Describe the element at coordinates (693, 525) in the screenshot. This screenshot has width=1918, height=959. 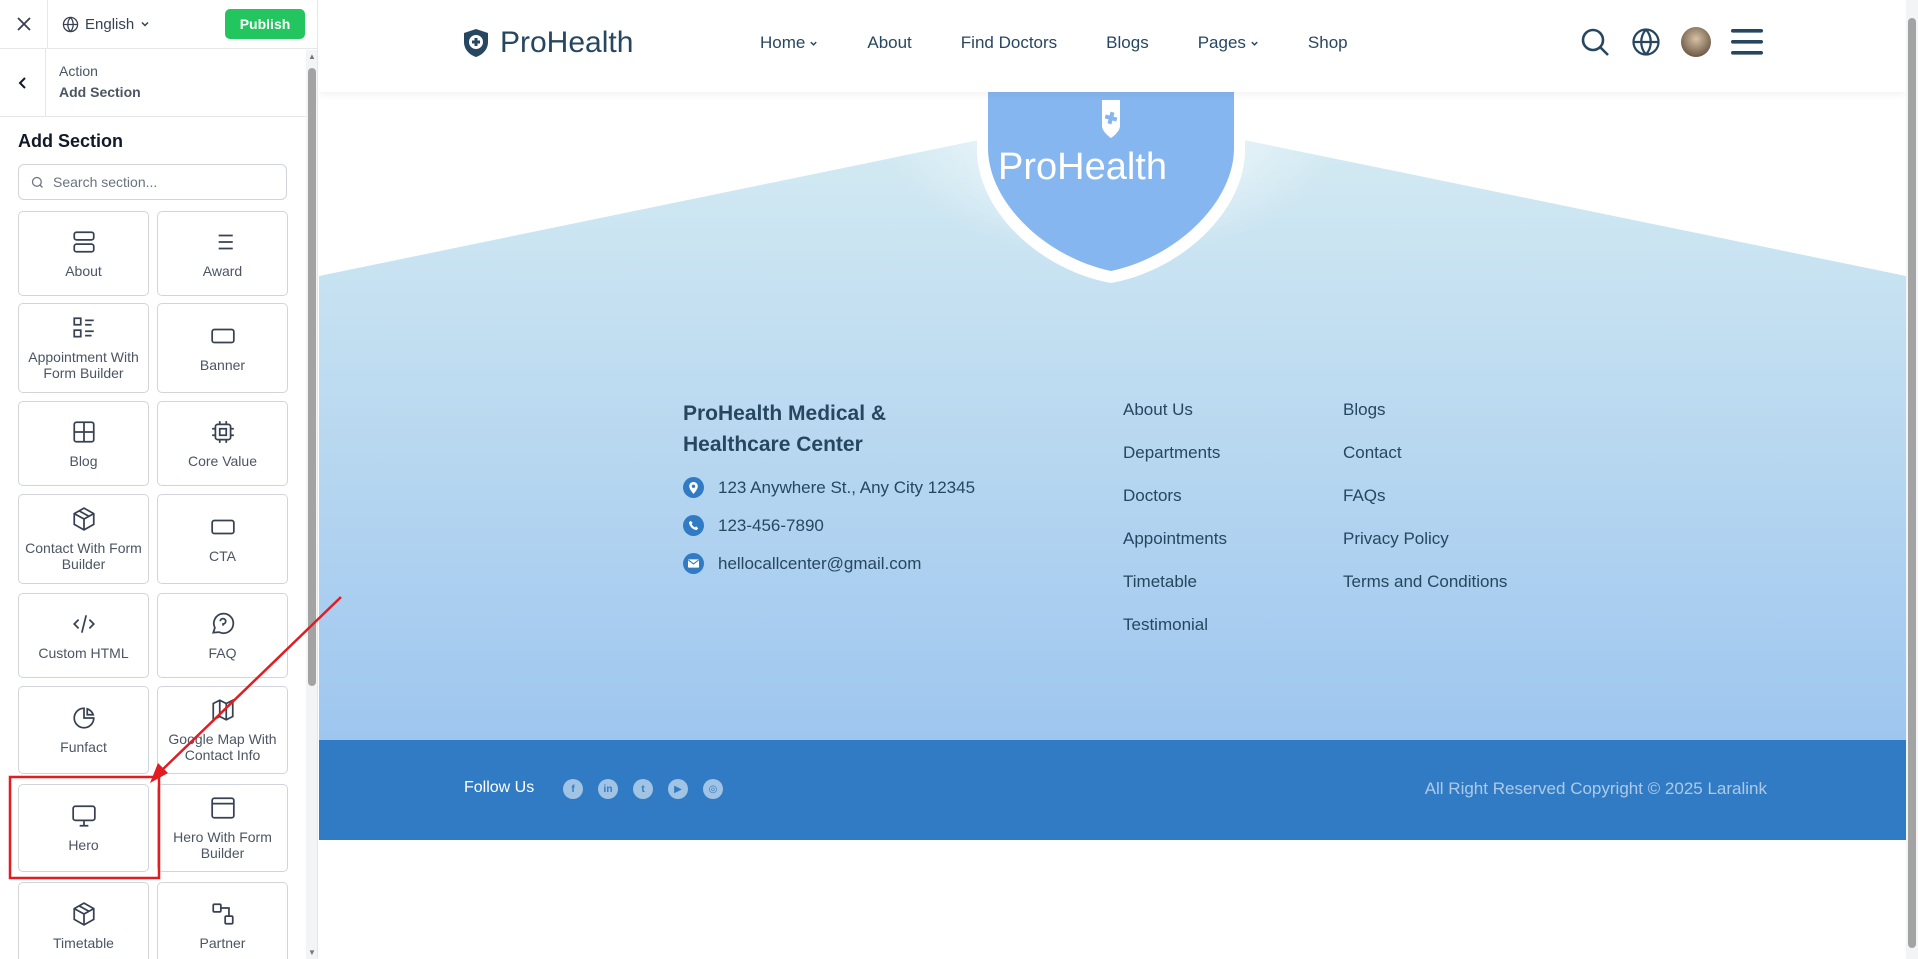
I see `phone-icon` at that location.